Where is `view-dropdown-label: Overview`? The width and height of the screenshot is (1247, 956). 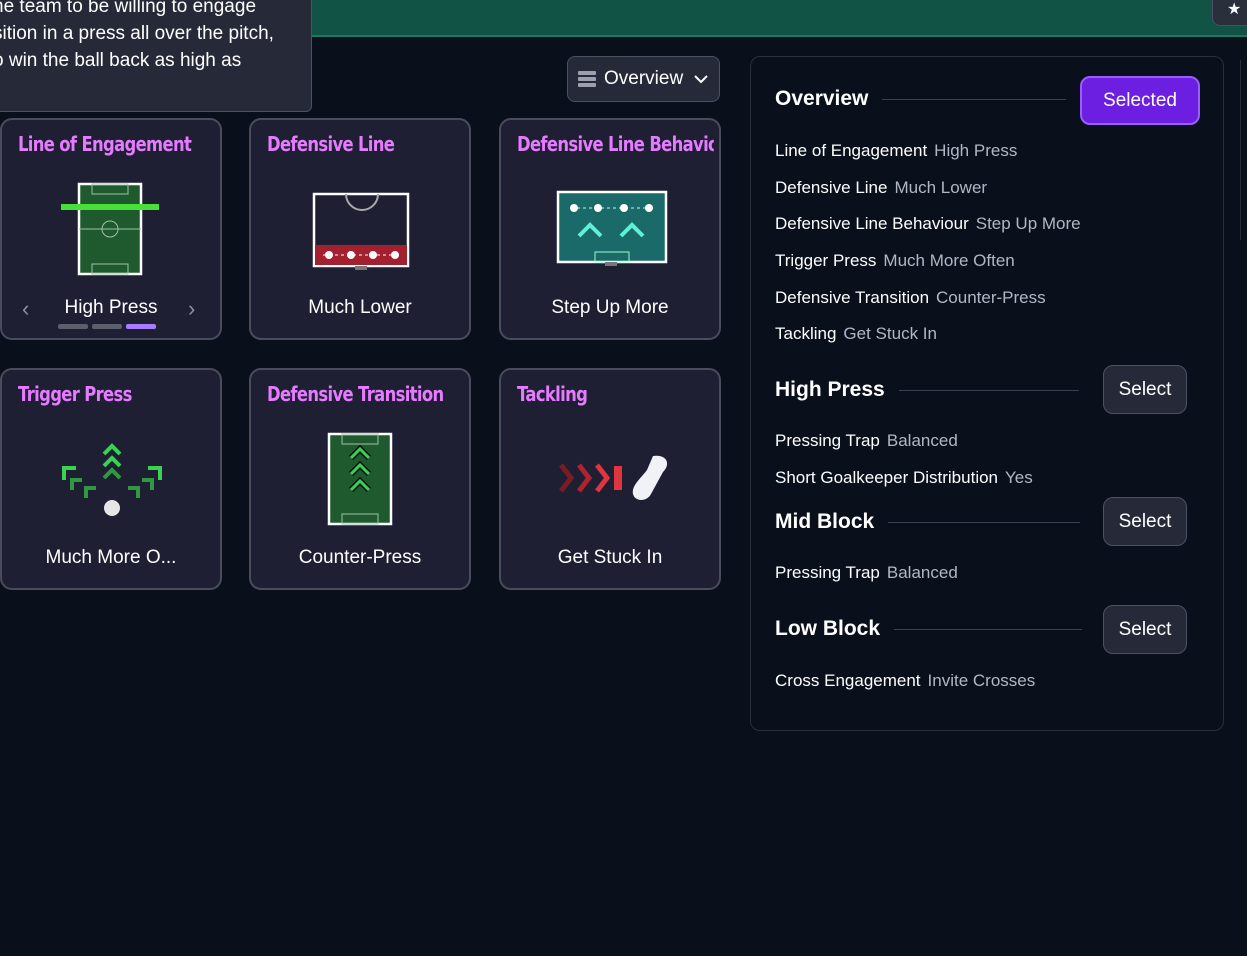
view-dropdown-label: Overview is located at coordinates (644, 78).